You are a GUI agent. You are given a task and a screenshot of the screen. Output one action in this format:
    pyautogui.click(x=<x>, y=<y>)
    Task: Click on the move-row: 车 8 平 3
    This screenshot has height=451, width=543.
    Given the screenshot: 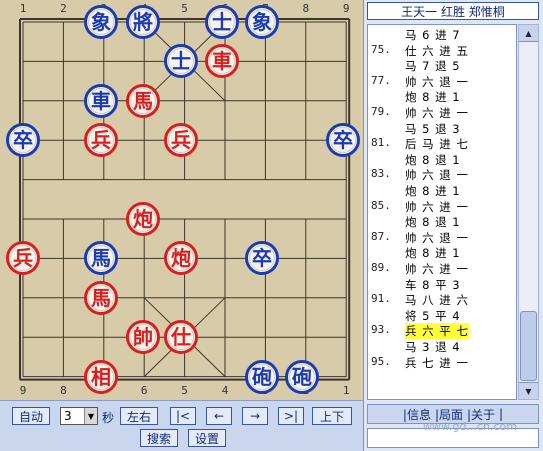 What is the action you would take?
    pyautogui.click(x=442, y=284)
    